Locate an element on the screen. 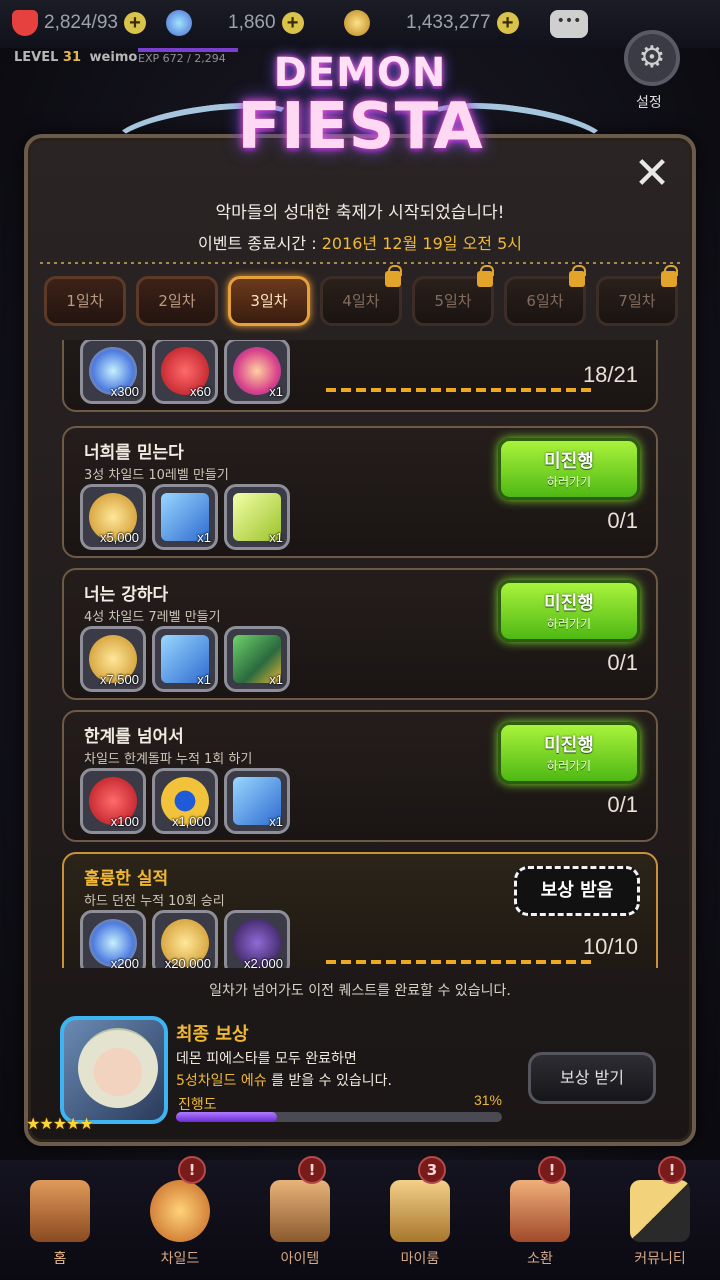 The height and width of the screenshot is (1280, 720). myroom-icon is located at coordinates (420, 1211).